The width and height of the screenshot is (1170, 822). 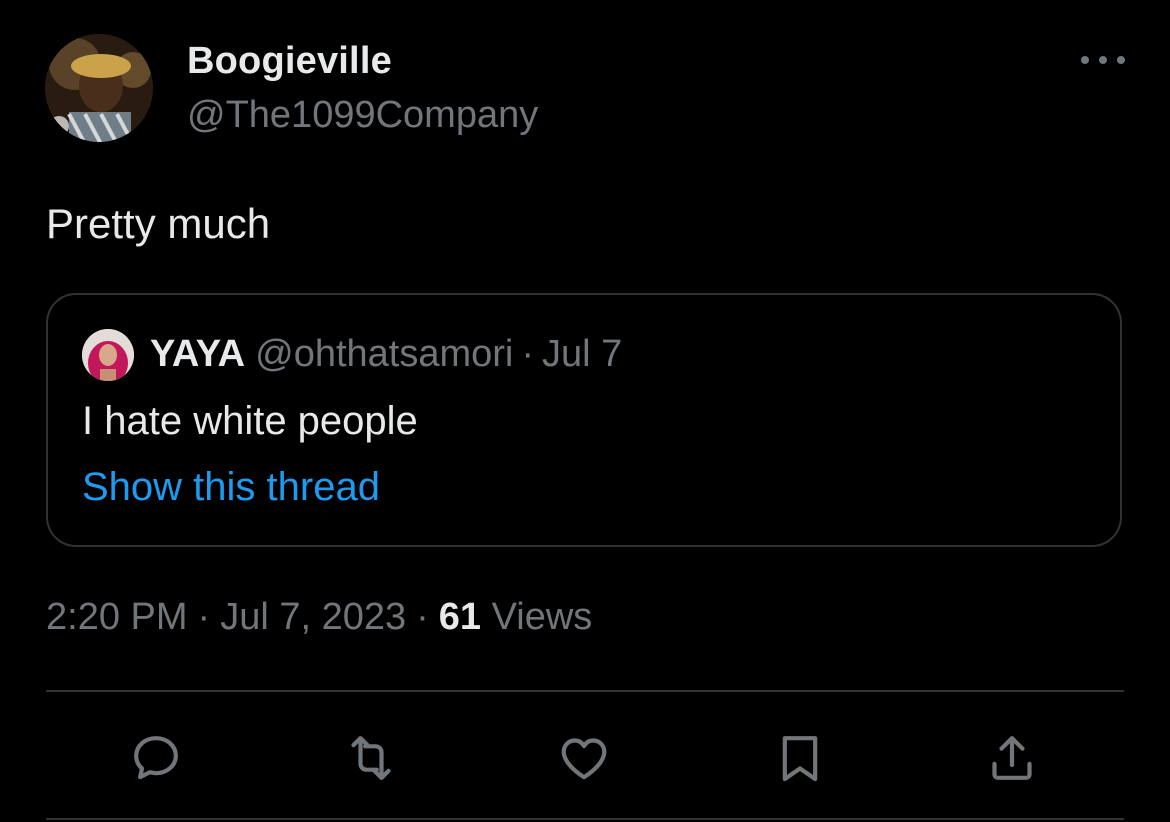 I want to click on tweet-date: Jul 7, 2023, so click(x=313, y=617).